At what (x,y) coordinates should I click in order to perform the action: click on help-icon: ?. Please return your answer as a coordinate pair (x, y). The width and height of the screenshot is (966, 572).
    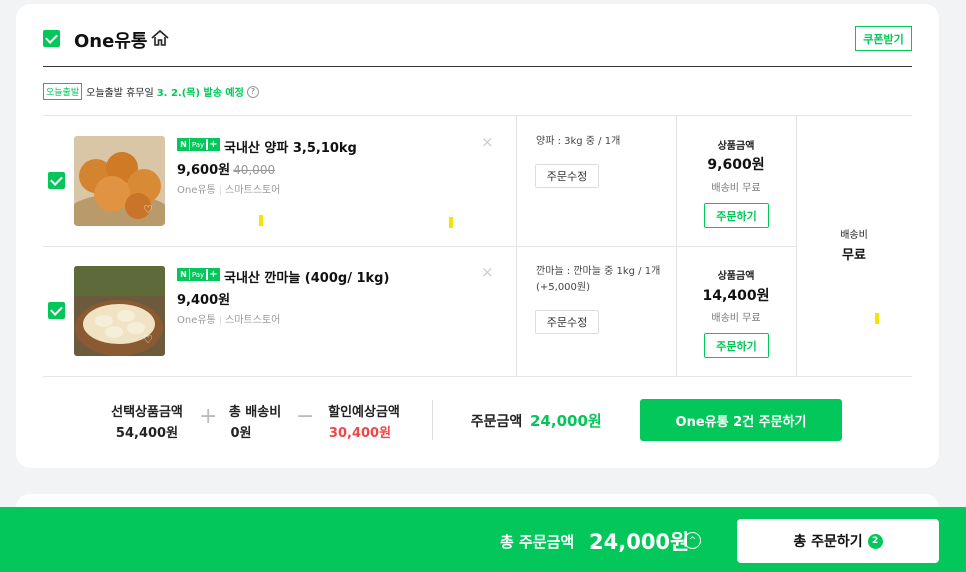
    Looking at the image, I should click on (252, 91).